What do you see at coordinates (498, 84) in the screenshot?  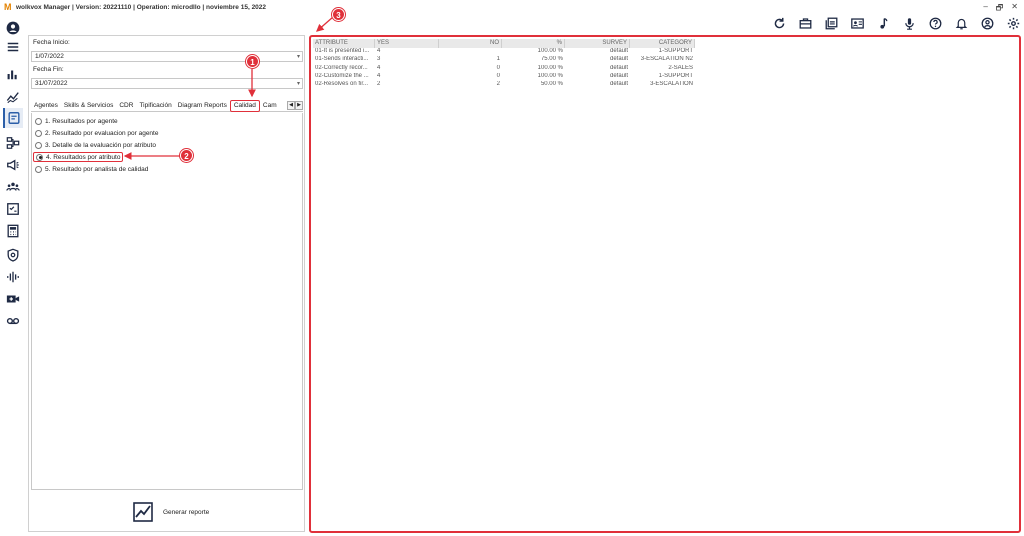 I see `cell-no: 2` at bounding box center [498, 84].